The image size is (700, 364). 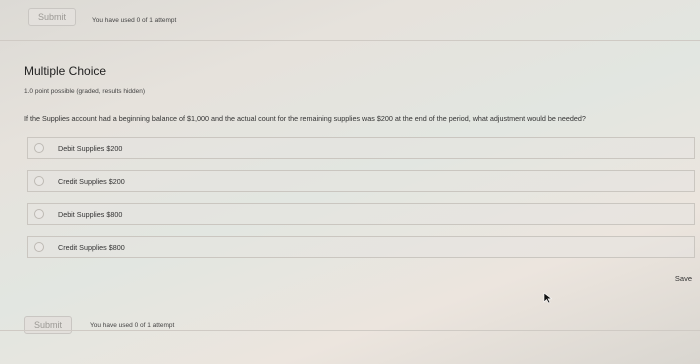 I want to click on option-label: Debit Supplies $200, so click(x=90, y=148).